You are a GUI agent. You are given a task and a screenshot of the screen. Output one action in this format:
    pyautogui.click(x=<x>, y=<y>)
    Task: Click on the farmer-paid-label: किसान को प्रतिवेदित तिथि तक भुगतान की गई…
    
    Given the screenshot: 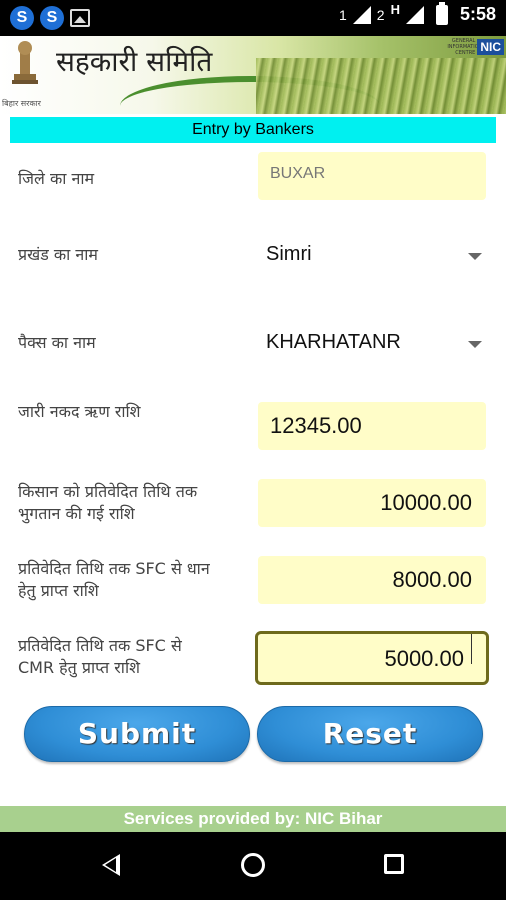 What is the action you would take?
    pyautogui.click(x=107, y=503)
    